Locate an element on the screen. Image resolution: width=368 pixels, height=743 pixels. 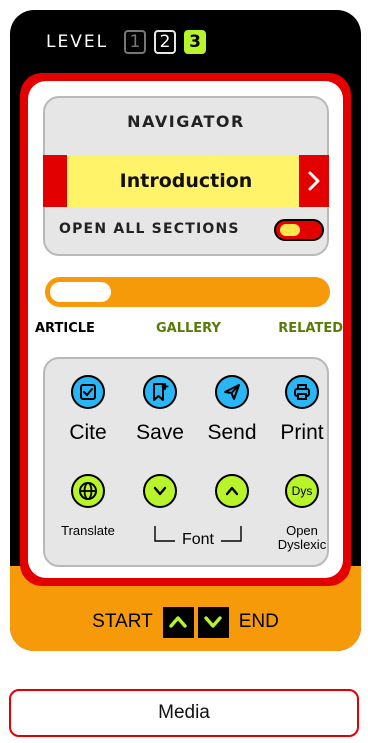
section-selector: Introduction is located at coordinates (186, 181).